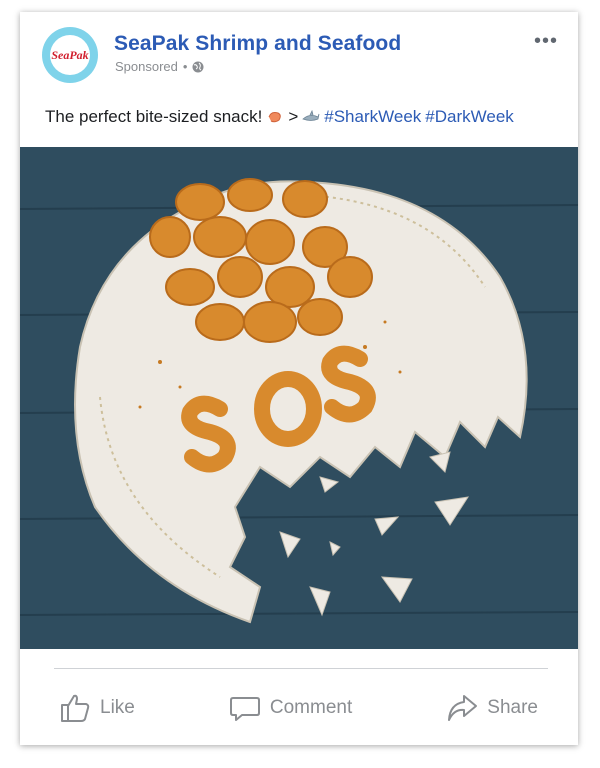 The width and height of the screenshot is (600, 768). Describe the element at coordinates (372, 117) in the screenshot. I see `hashtag-sharkweek-link: #SharkWeek` at that location.